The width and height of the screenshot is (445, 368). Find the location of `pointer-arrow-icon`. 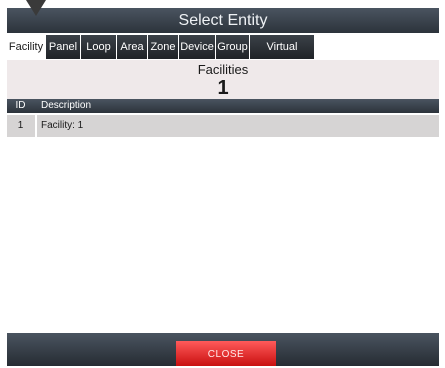

pointer-arrow-icon is located at coordinates (36, 8).